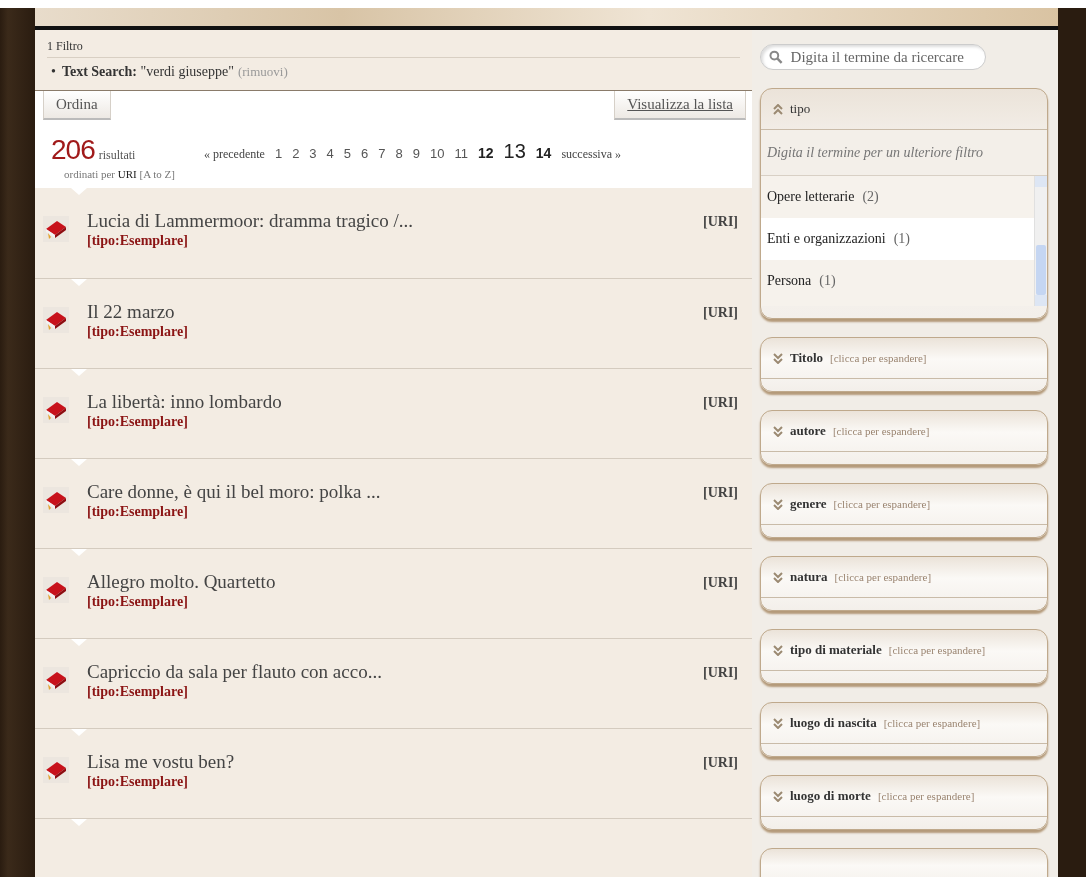 This screenshot has height=877, width=1086. Describe the element at coordinates (234, 154) in the screenshot. I see `previous-link: « precedente` at that location.